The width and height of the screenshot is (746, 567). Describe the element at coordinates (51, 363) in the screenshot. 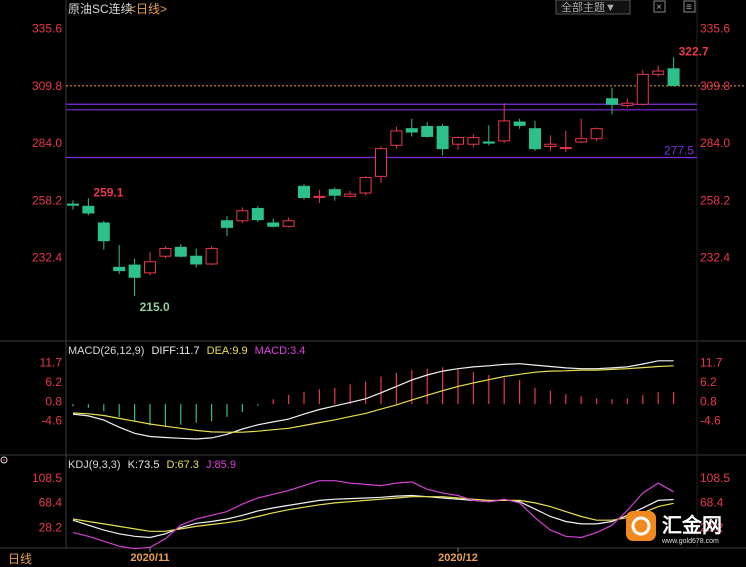

I see `macd-axis-tick-left: 11.7` at that location.